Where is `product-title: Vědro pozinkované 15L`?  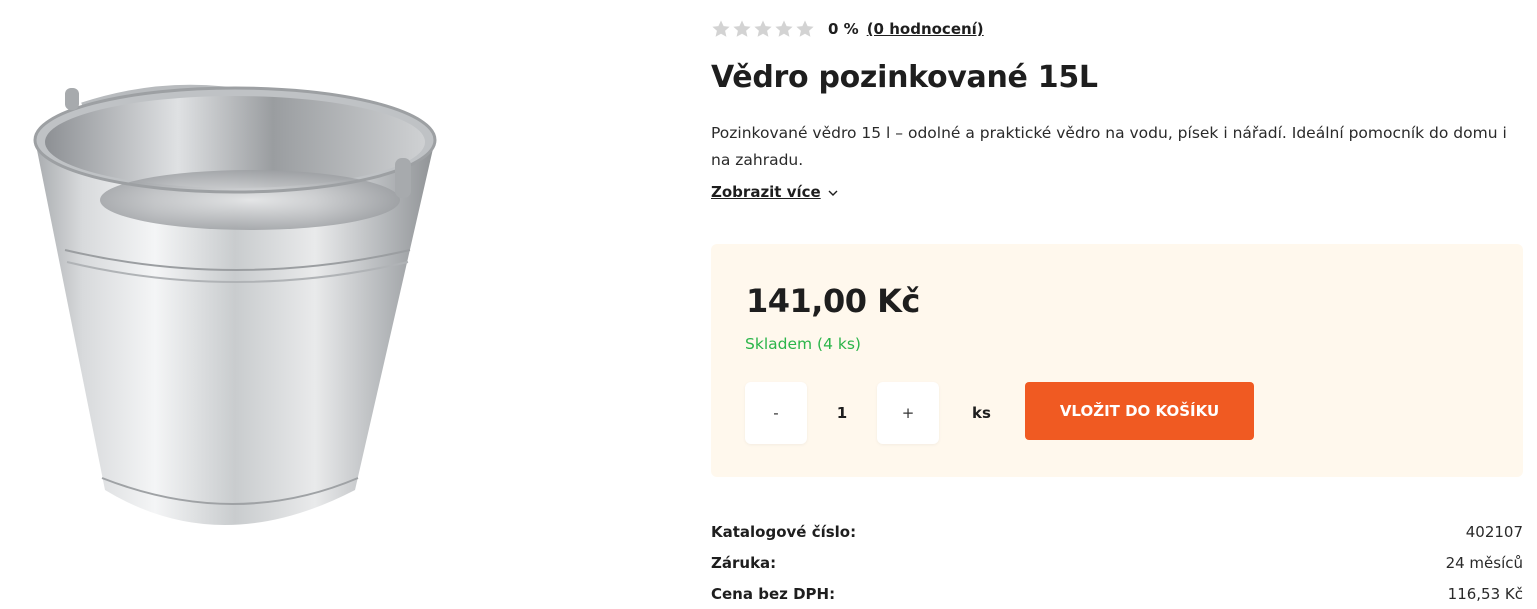
product-title: Vědro pozinkované 15L is located at coordinates (904, 77).